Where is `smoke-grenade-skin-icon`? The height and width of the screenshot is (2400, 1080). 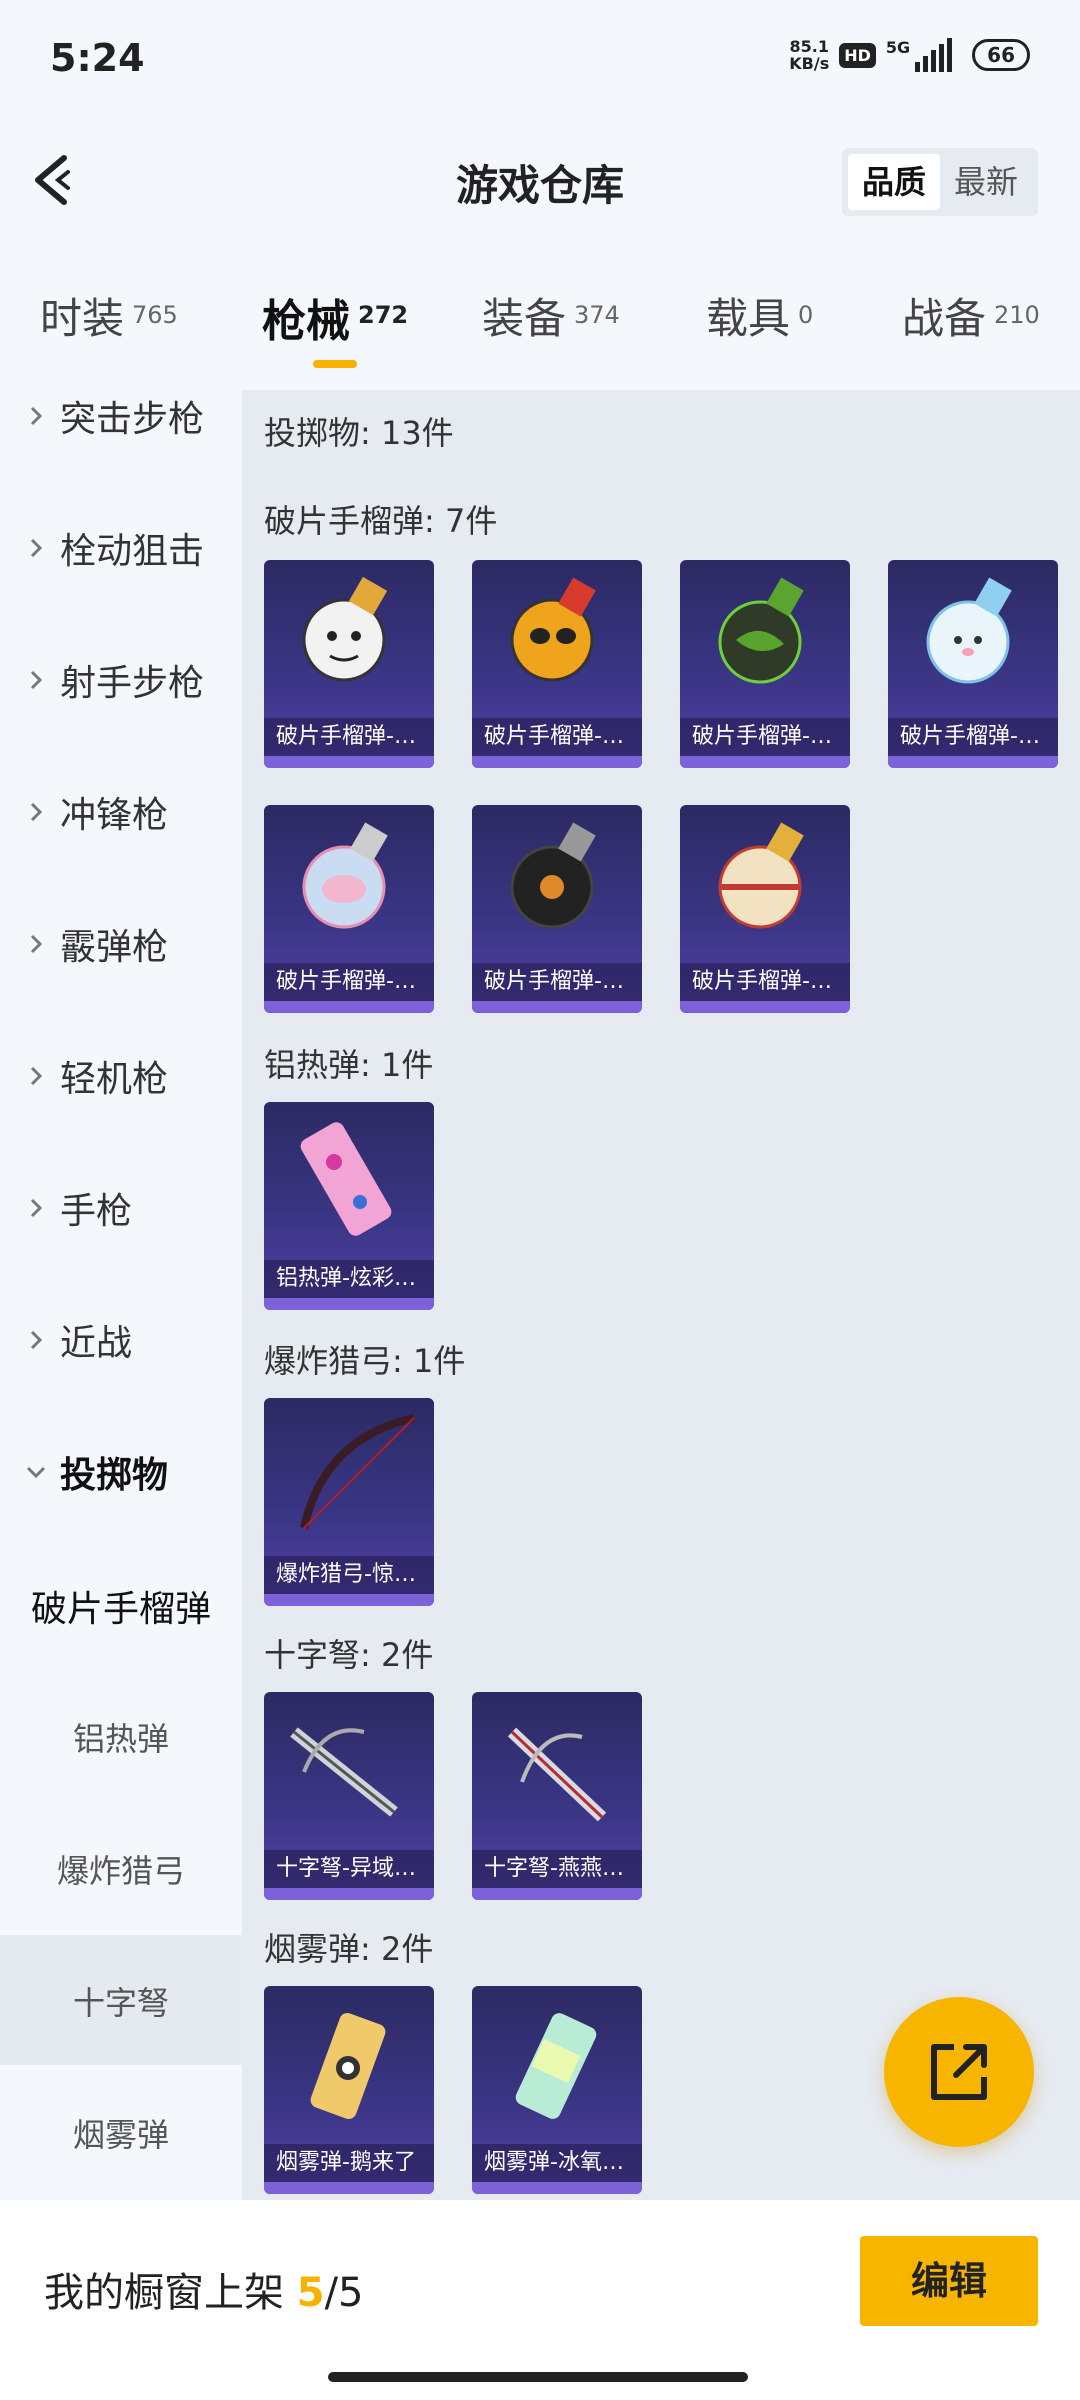 smoke-grenade-skin-icon is located at coordinates (348, 2066).